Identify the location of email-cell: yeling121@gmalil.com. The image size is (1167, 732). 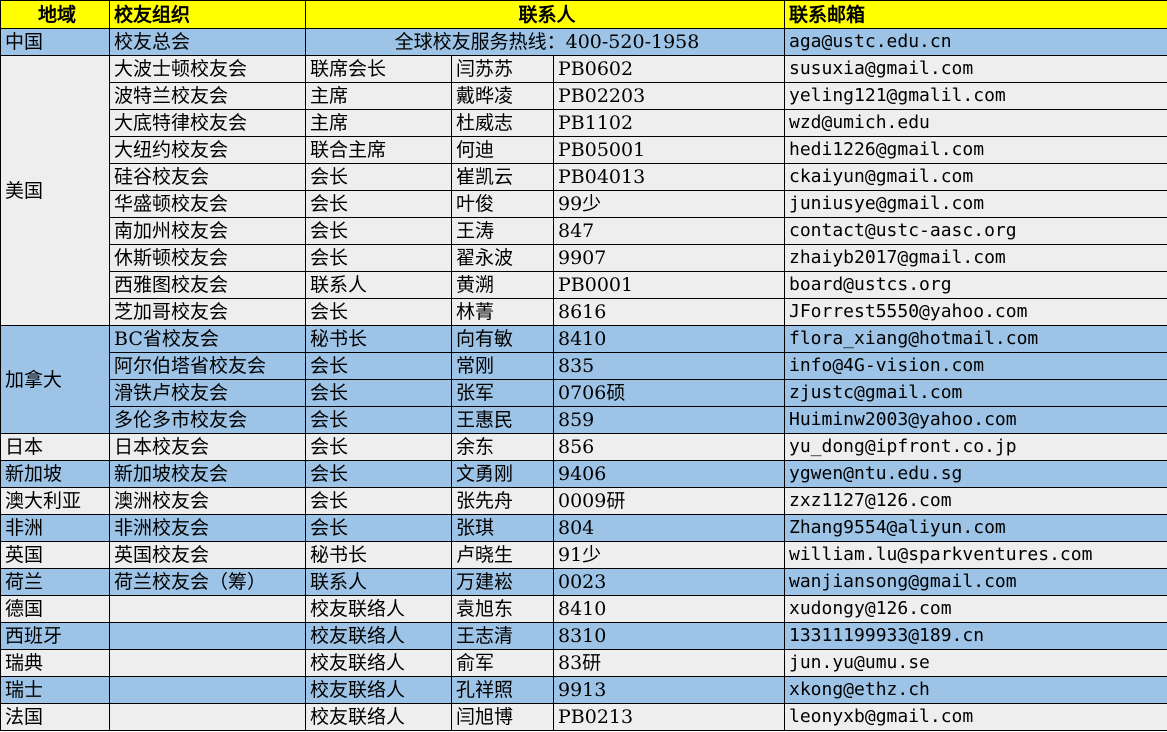
(975, 96).